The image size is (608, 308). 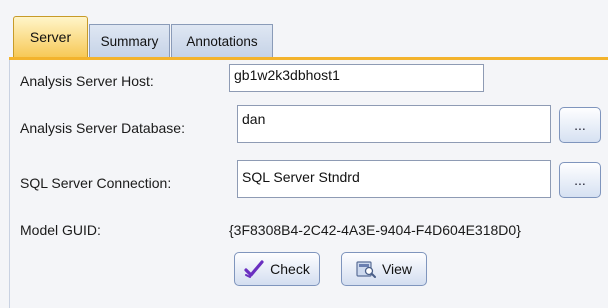 What do you see at coordinates (394, 124) in the screenshot?
I see `database-field: dan` at bounding box center [394, 124].